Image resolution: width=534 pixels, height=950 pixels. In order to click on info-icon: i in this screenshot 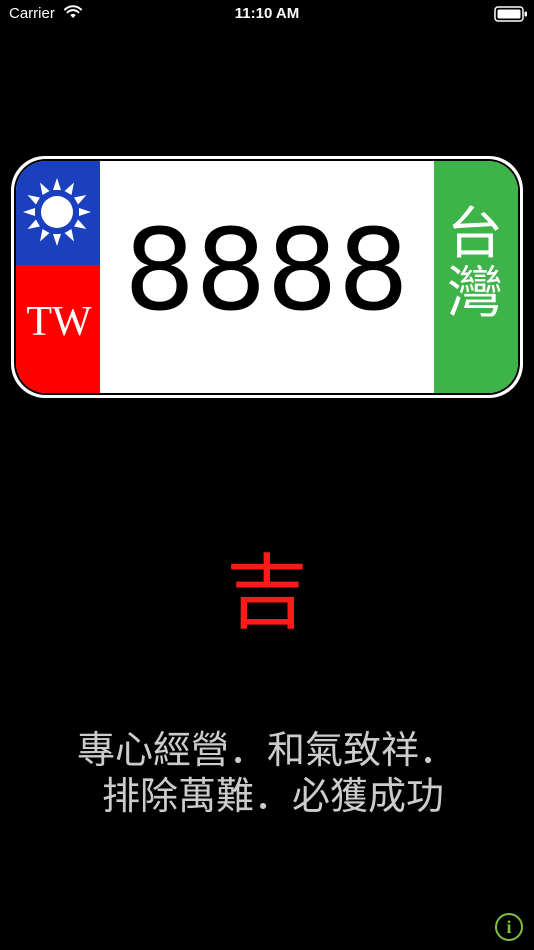, I will do `click(509, 927)`.